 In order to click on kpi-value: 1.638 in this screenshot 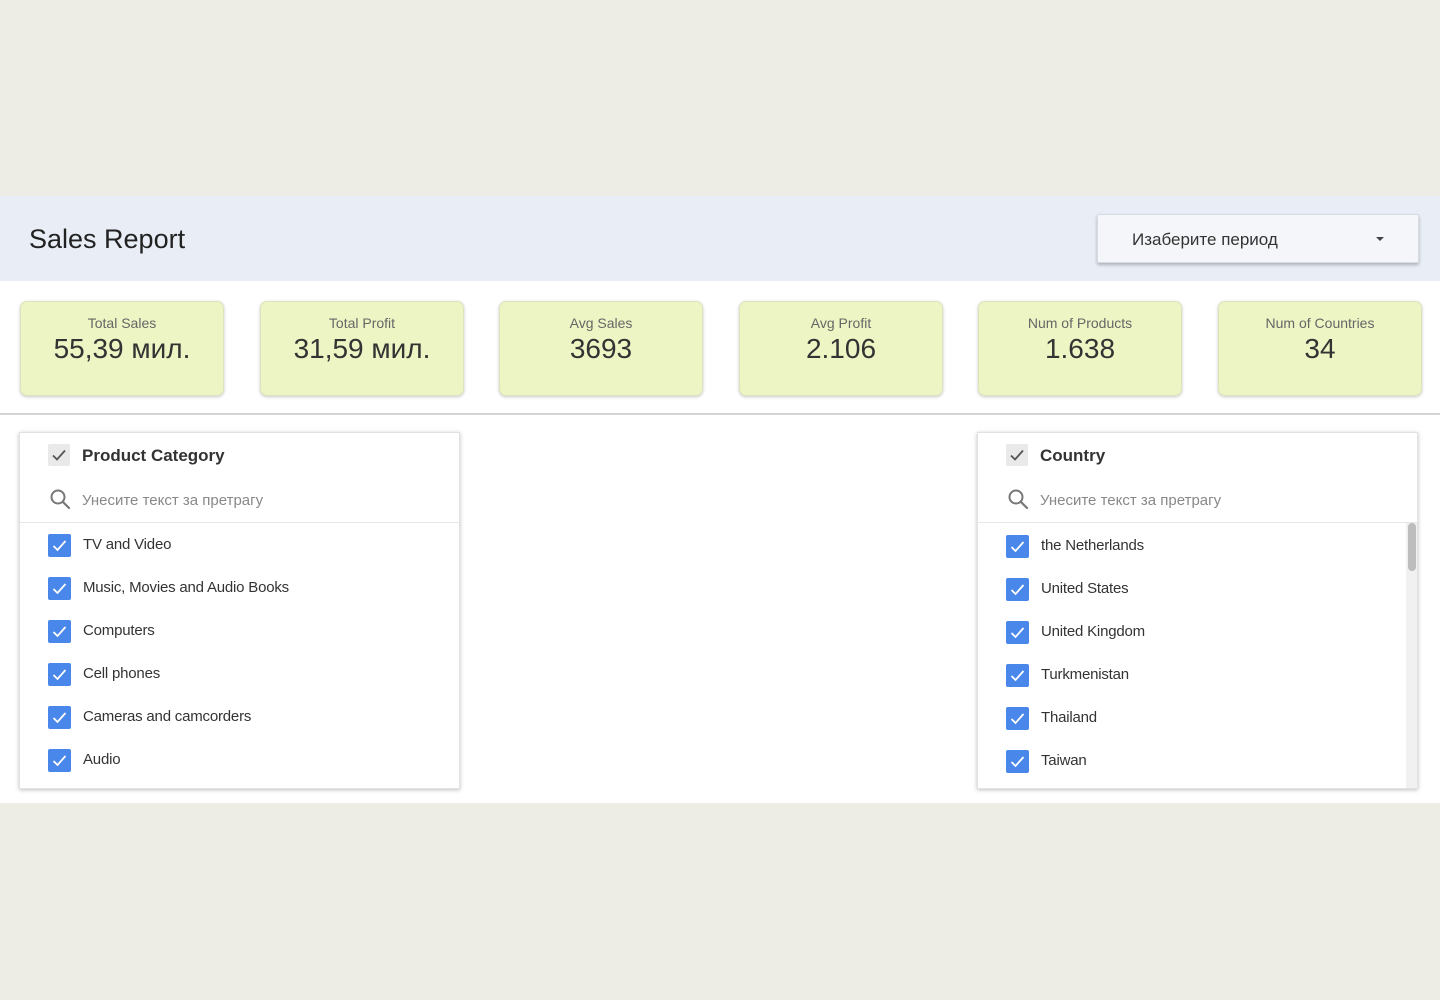, I will do `click(1080, 348)`.